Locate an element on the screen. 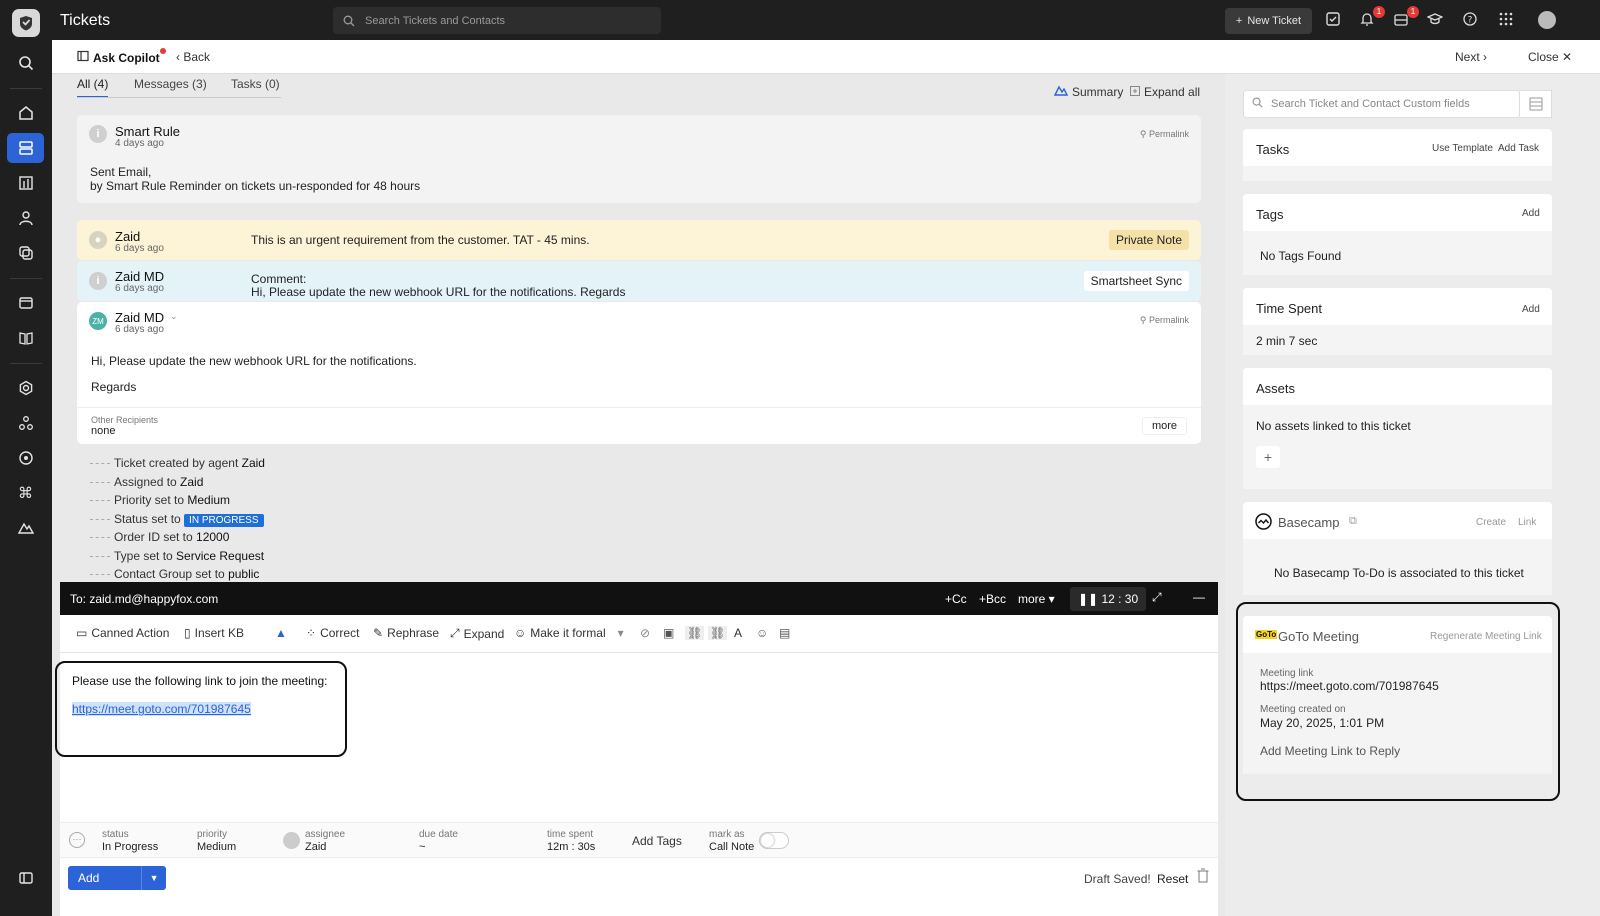 This screenshot has height=916, width=1600. assignee-field: assignee Zaid is located at coordinates (325, 841).